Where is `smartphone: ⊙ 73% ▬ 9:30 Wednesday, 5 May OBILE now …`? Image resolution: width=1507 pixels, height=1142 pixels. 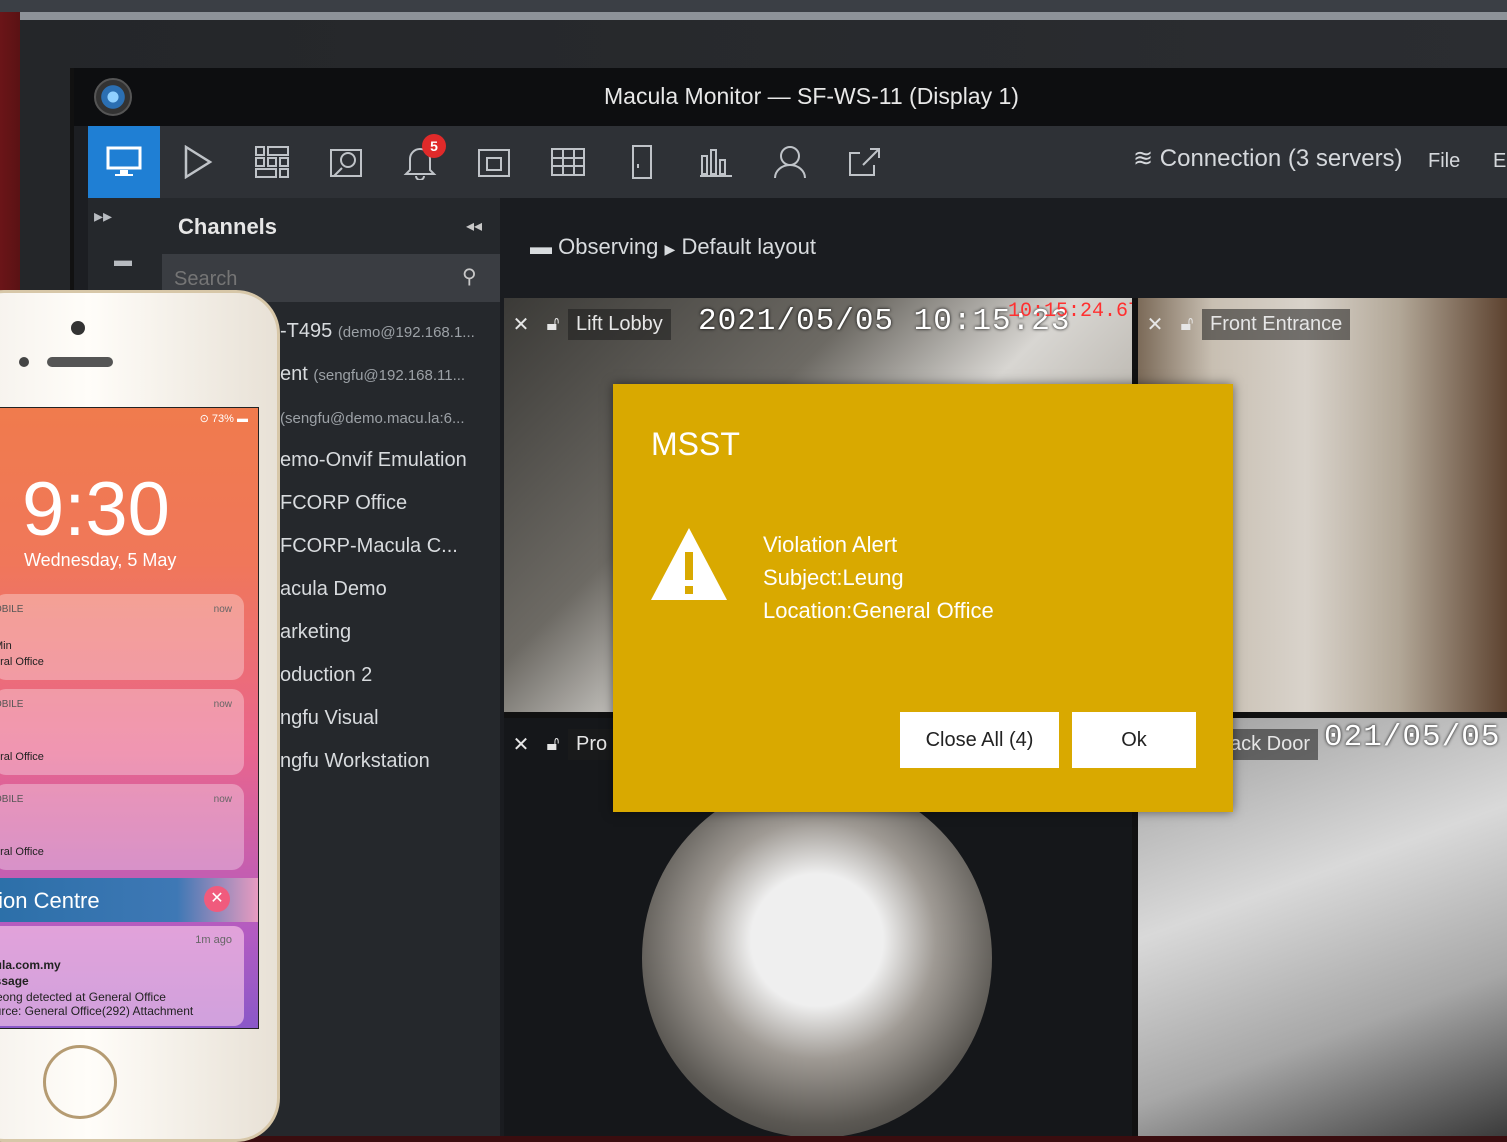 smartphone: ⊙ 73% ▬ 9:30 Wednesday, 5 May OBILE now … is located at coordinates (140, 716).